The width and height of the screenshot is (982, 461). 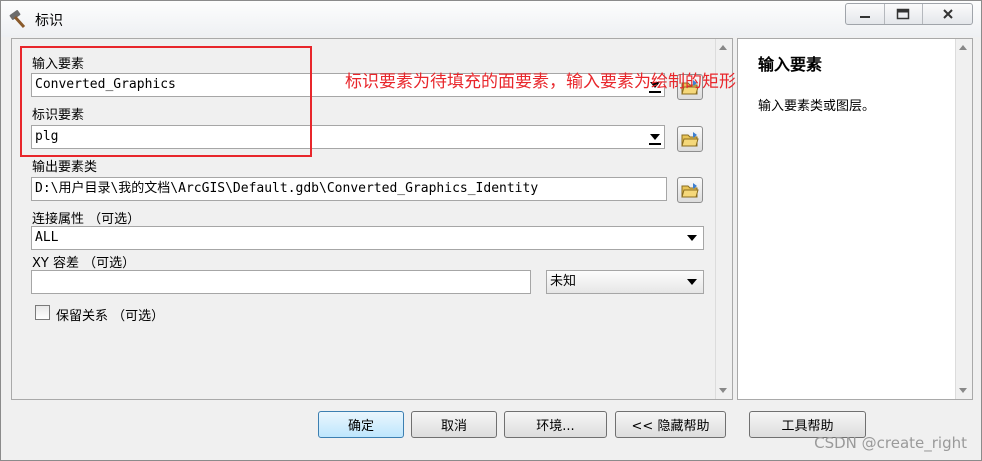 I want to click on browse-output-button, so click(x=690, y=190).